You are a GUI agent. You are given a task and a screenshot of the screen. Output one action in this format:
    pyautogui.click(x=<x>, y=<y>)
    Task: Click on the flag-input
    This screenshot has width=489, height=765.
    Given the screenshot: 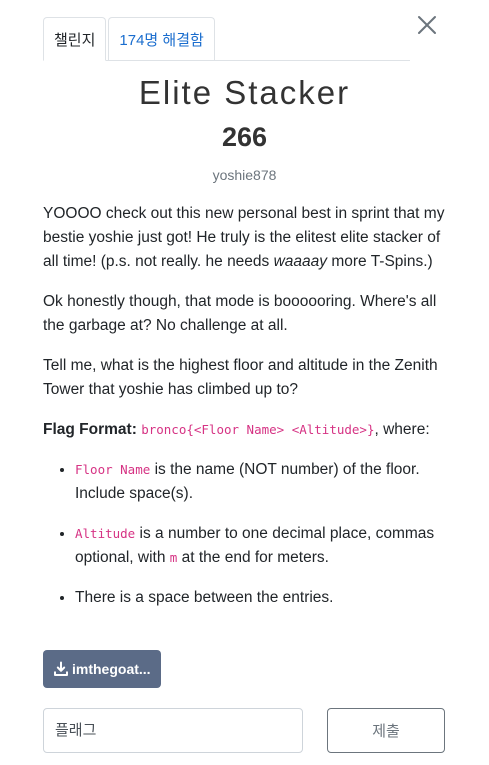 What is the action you would take?
    pyautogui.click(x=173, y=730)
    